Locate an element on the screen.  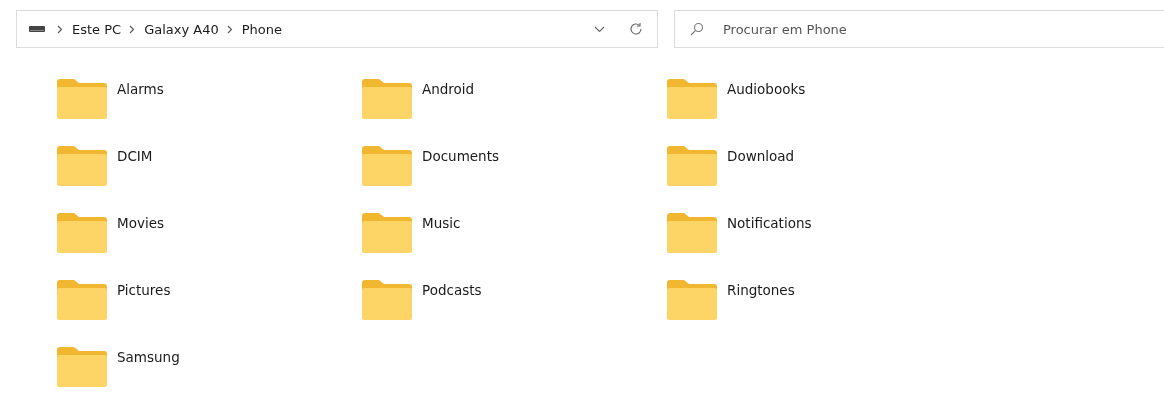
folder-name: Documents is located at coordinates (460, 156).